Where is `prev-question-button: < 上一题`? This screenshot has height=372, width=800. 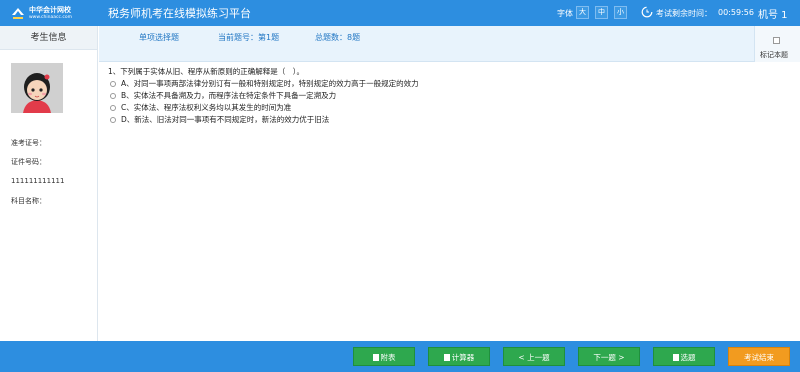
prev-question-button: < 上一题 is located at coordinates (534, 356).